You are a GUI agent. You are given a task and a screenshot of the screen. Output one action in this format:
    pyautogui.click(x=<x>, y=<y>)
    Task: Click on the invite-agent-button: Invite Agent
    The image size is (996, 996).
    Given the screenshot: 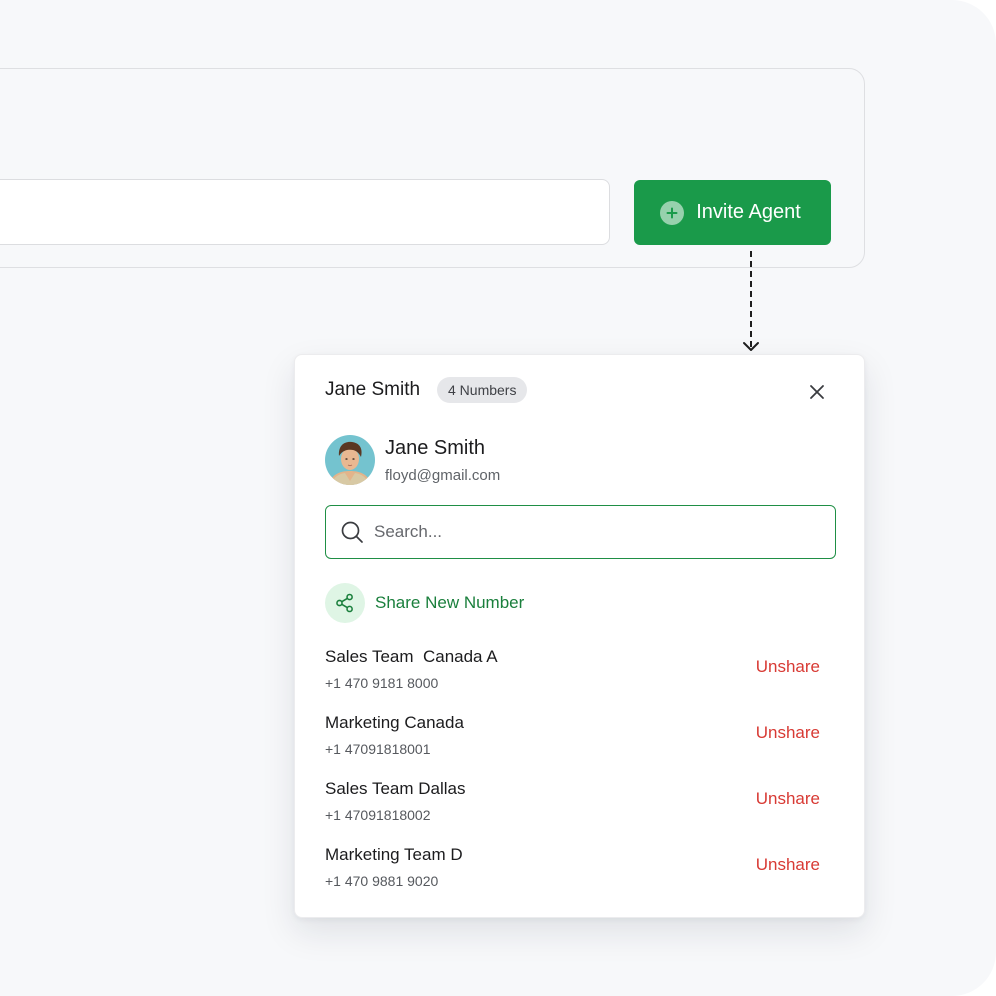 What is the action you would take?
    pyautogui.click(x=732, y=212)
    